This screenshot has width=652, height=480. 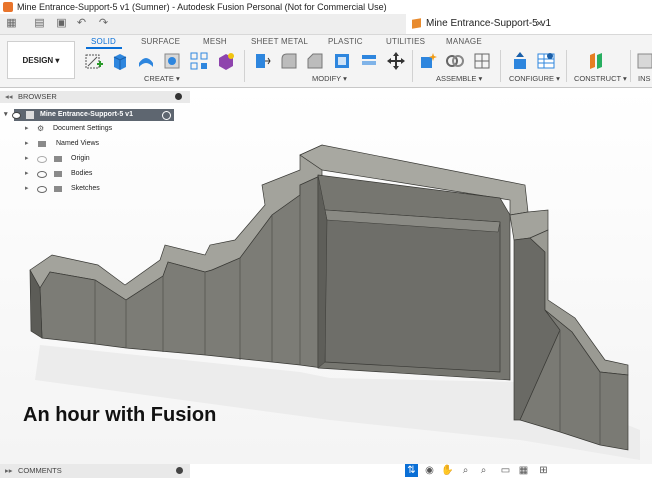 I want to click on add-comment-icon, so click(x=179, y=470).